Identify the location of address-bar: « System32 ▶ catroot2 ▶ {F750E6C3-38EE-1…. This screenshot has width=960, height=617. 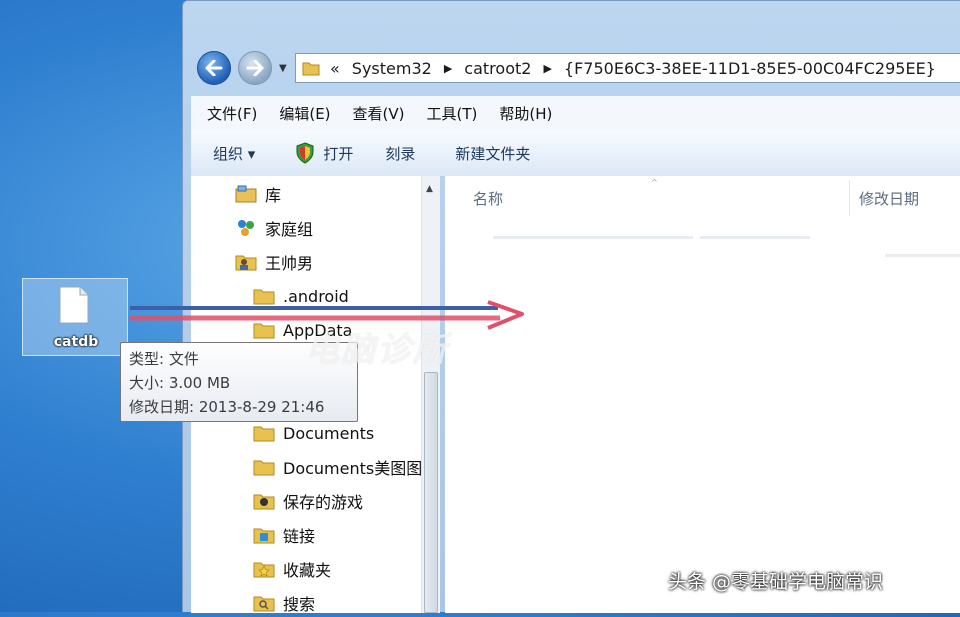
(627, 68).